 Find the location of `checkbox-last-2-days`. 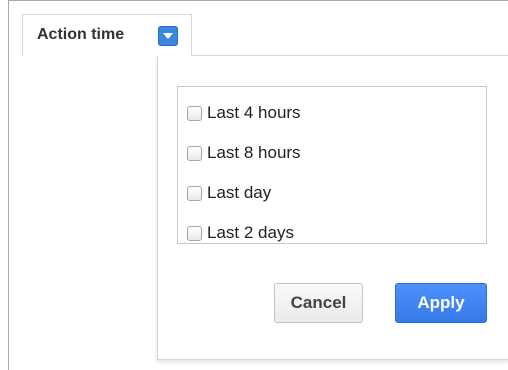

checkbox-last-2-days is located at coordinates (194, 233).